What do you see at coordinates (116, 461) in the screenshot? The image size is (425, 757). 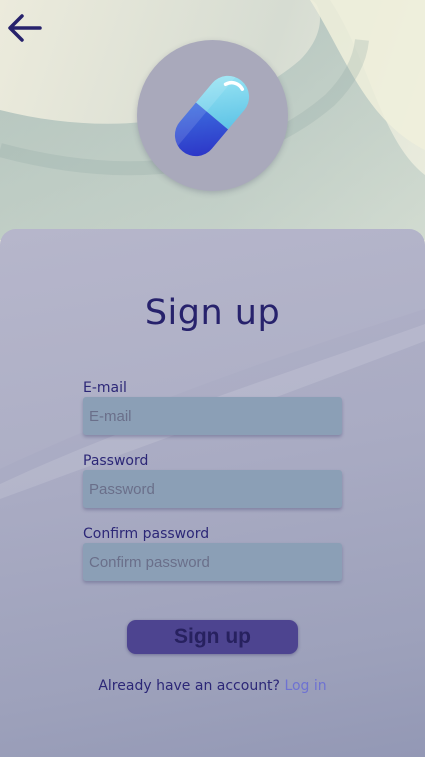 I see `password-label: Password` at bounding box center [116, 461].